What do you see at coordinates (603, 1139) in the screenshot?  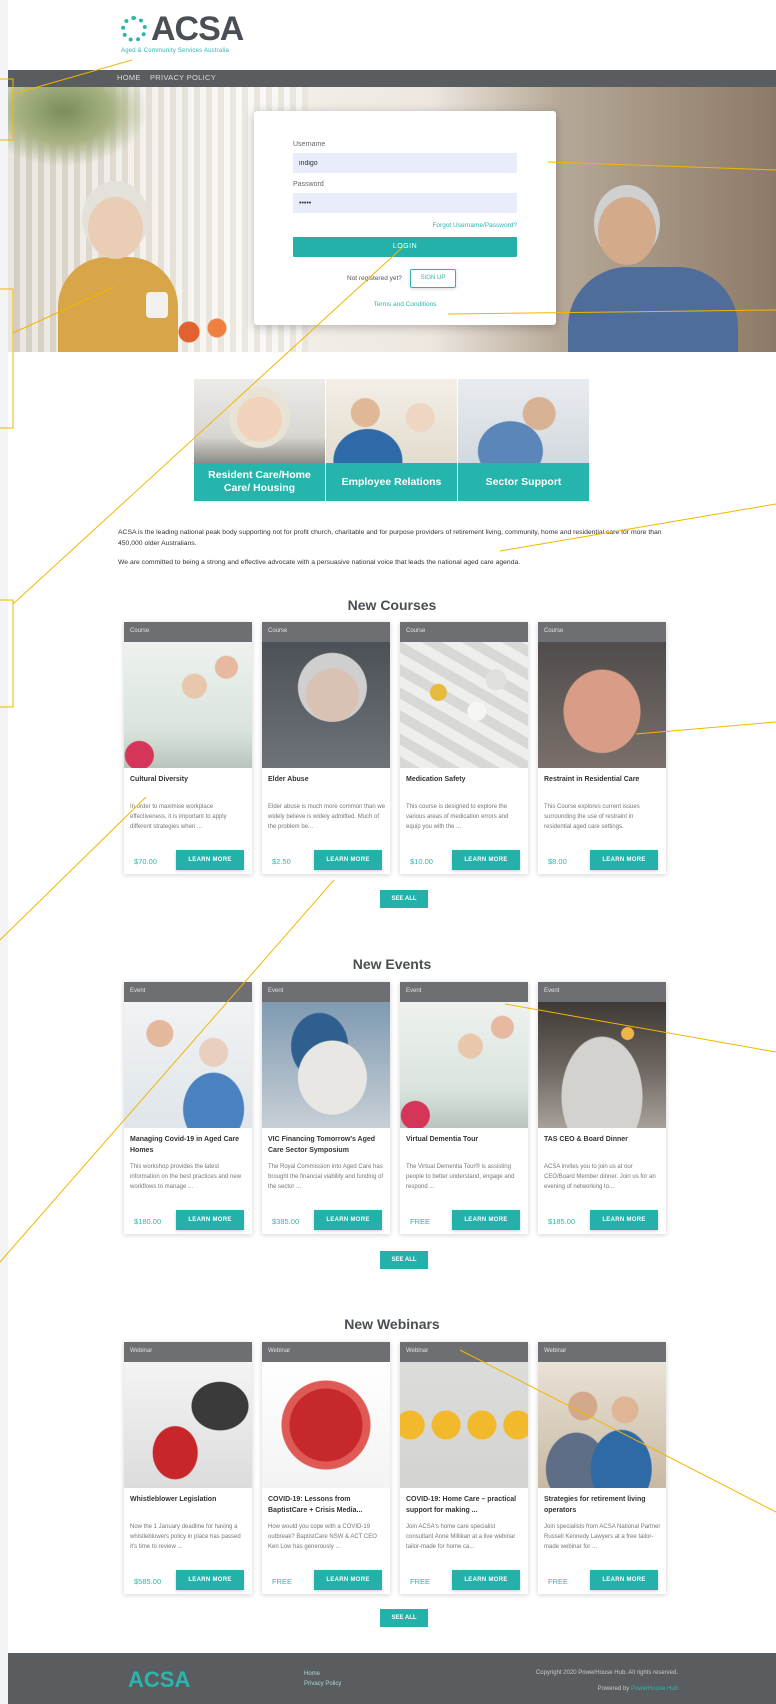 I see `card-title: TAS CEO & Board Dinner` at bounding box center [603, 1139].